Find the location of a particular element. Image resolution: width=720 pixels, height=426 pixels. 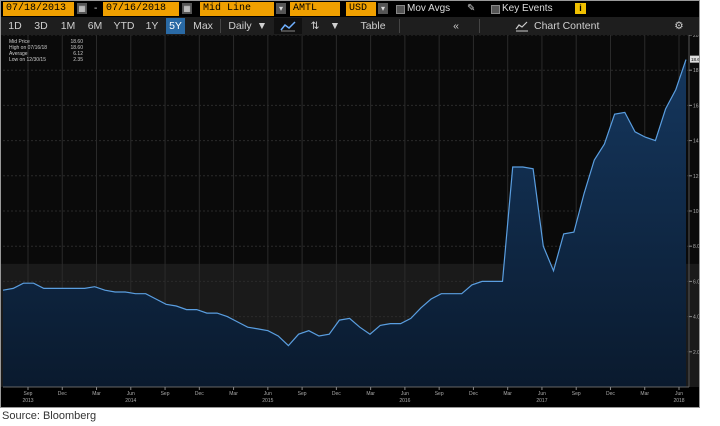

period-5y: 5Y is located at coordinates (175, 26).